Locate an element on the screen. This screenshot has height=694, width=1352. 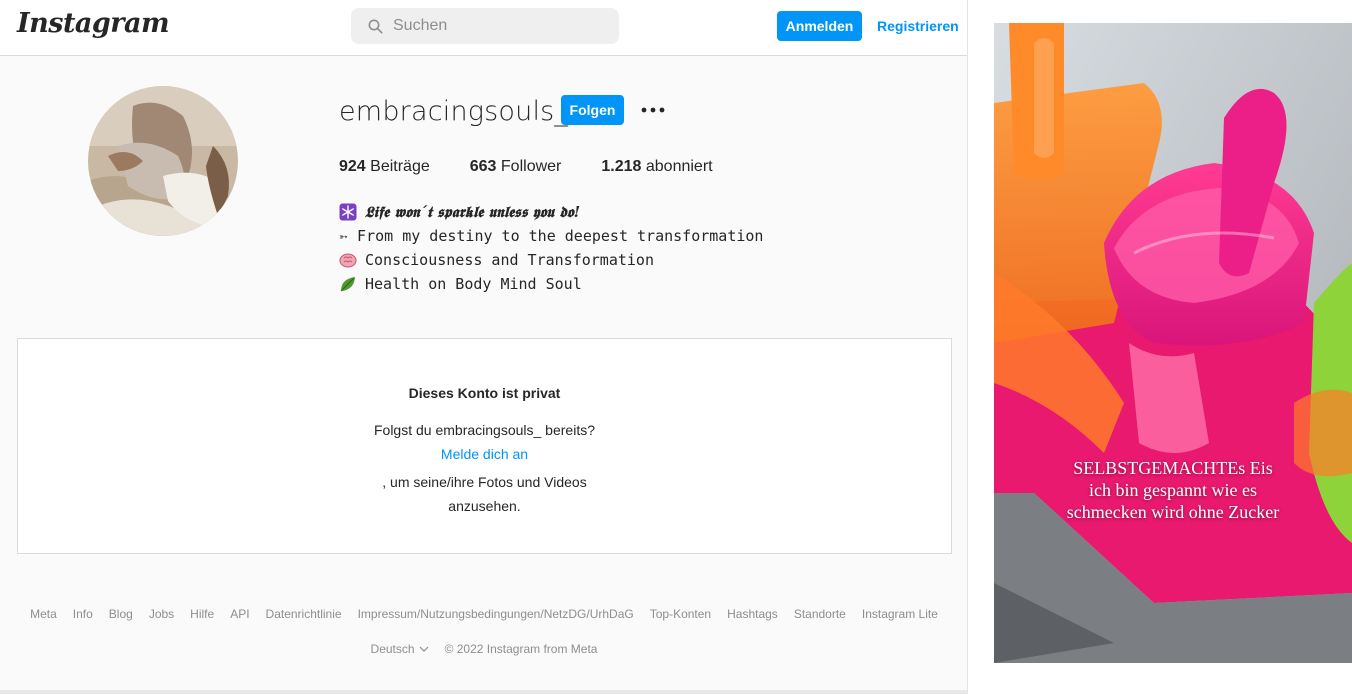
caption-line: SELBSTGEMACHTEs Eis is located at coordinates (1173, 468).